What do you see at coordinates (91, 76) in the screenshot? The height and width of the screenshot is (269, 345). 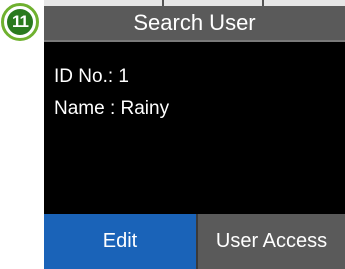 I see `user-id-text: ID No.: 1` at bounding box center [91, 76].